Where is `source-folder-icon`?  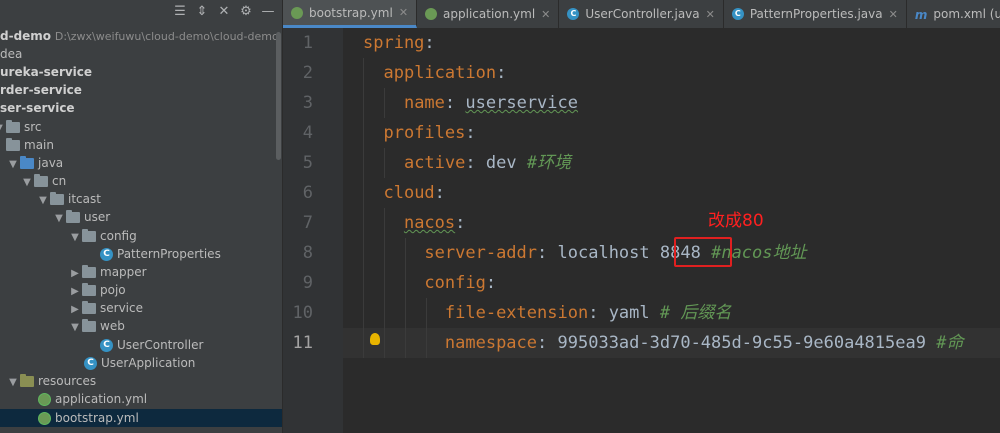 source-folder-icon is located at coordinates (27, 162).